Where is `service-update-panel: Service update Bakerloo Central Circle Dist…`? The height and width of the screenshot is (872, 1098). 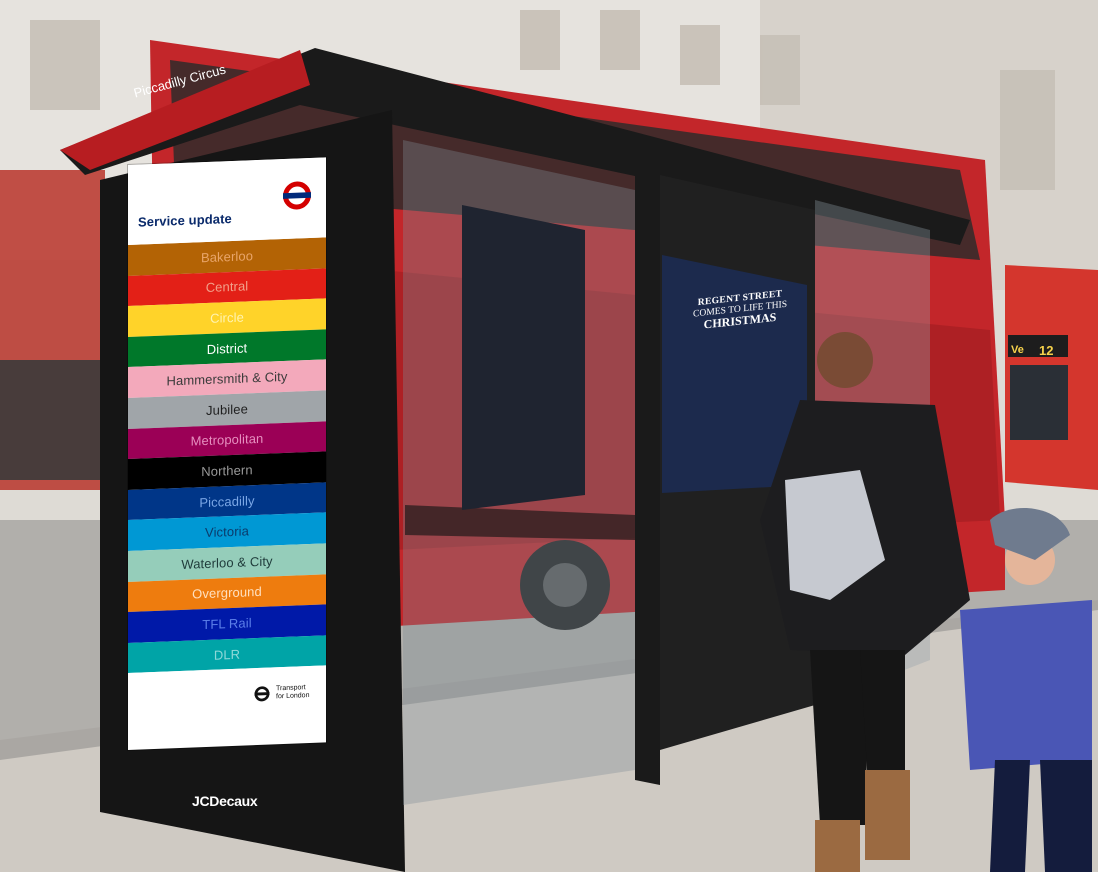
service-update-panel: Service update Bakerloo Central Circle Dist… is located at coordinates (227, 453).